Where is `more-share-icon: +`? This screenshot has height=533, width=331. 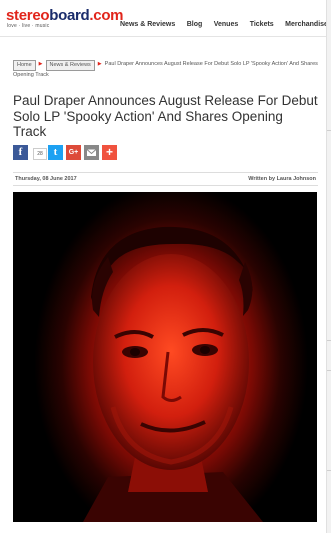 more-share-icon: + is located at coordinates (109, 152).